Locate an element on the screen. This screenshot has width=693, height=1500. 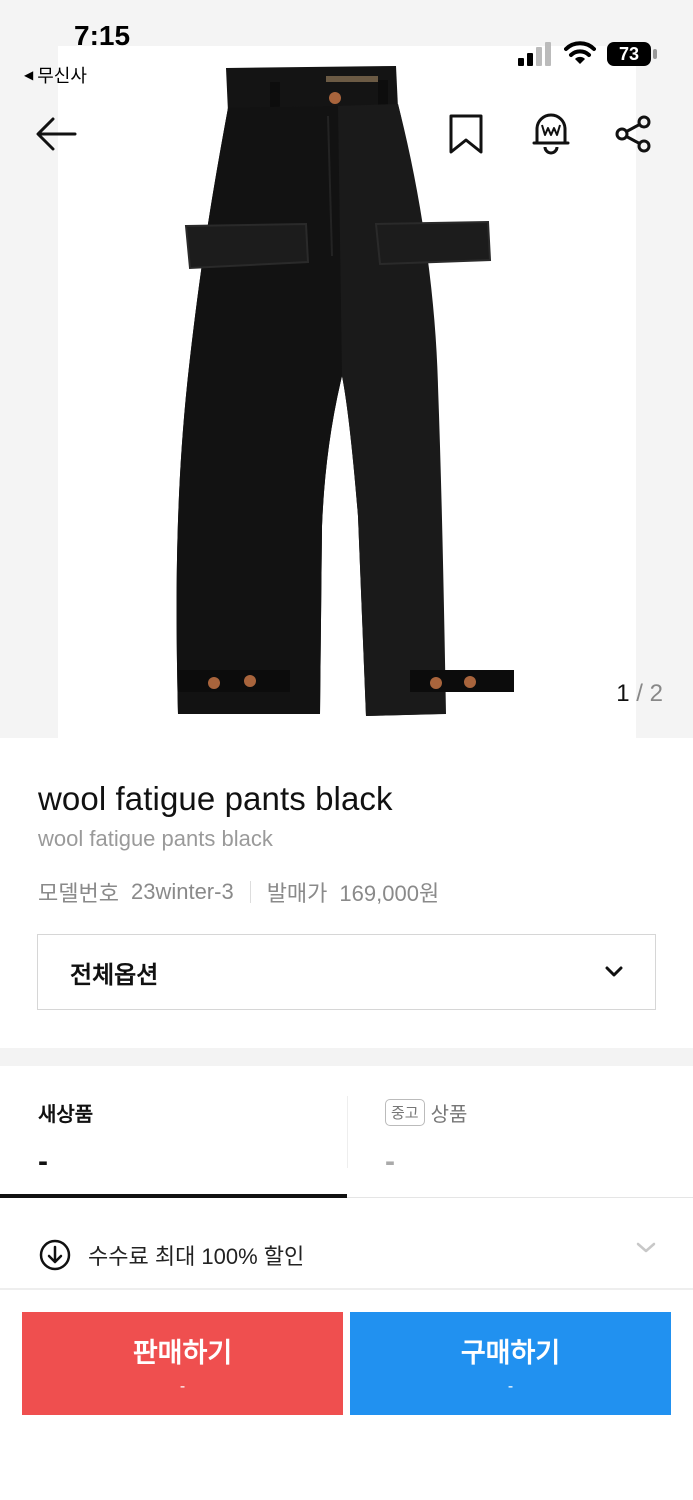
back-app-label: 무신사 is located at coordinates (62, 76).